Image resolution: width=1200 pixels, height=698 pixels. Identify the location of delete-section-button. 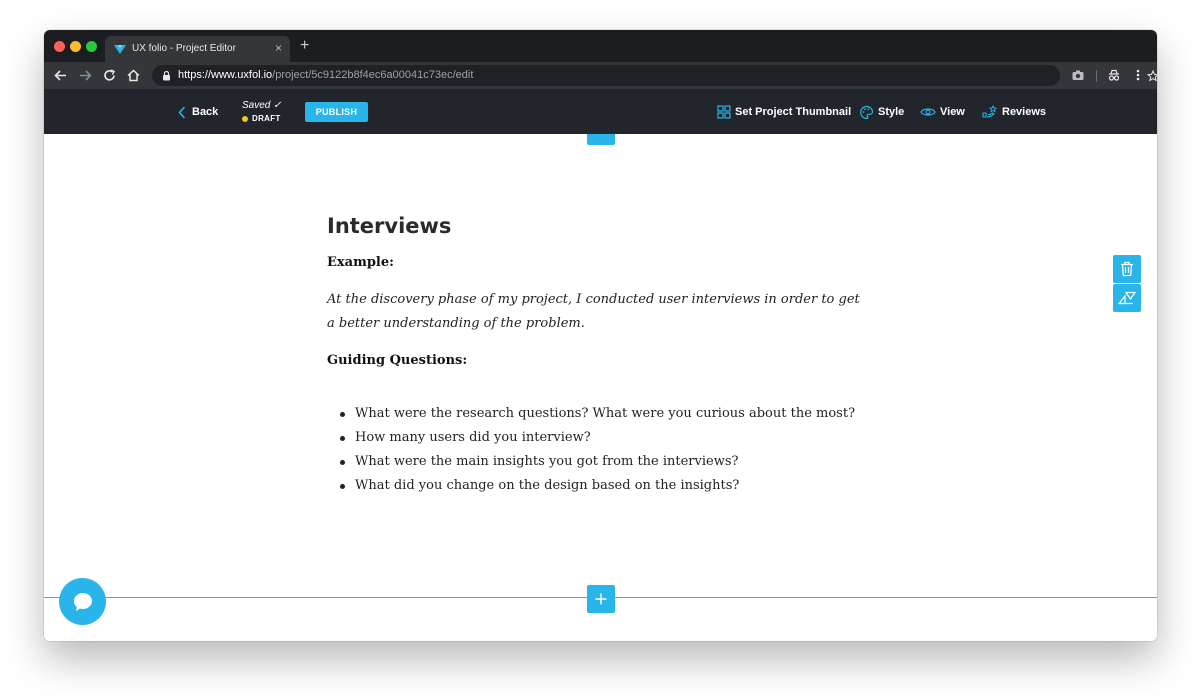
(1127, 269).